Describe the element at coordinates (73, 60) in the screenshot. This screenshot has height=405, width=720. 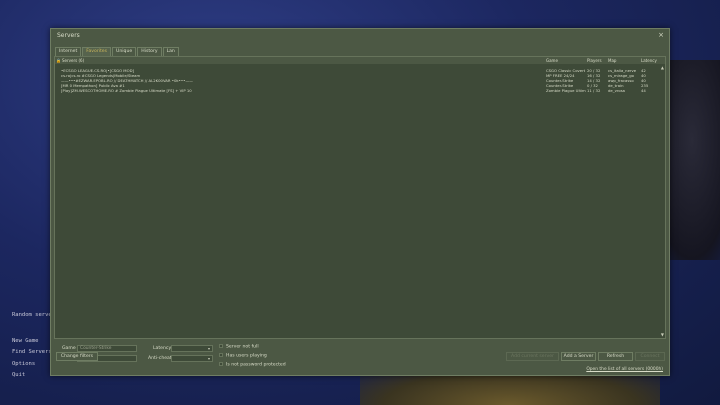
I see `header-servers: Servers (6)` at that location.